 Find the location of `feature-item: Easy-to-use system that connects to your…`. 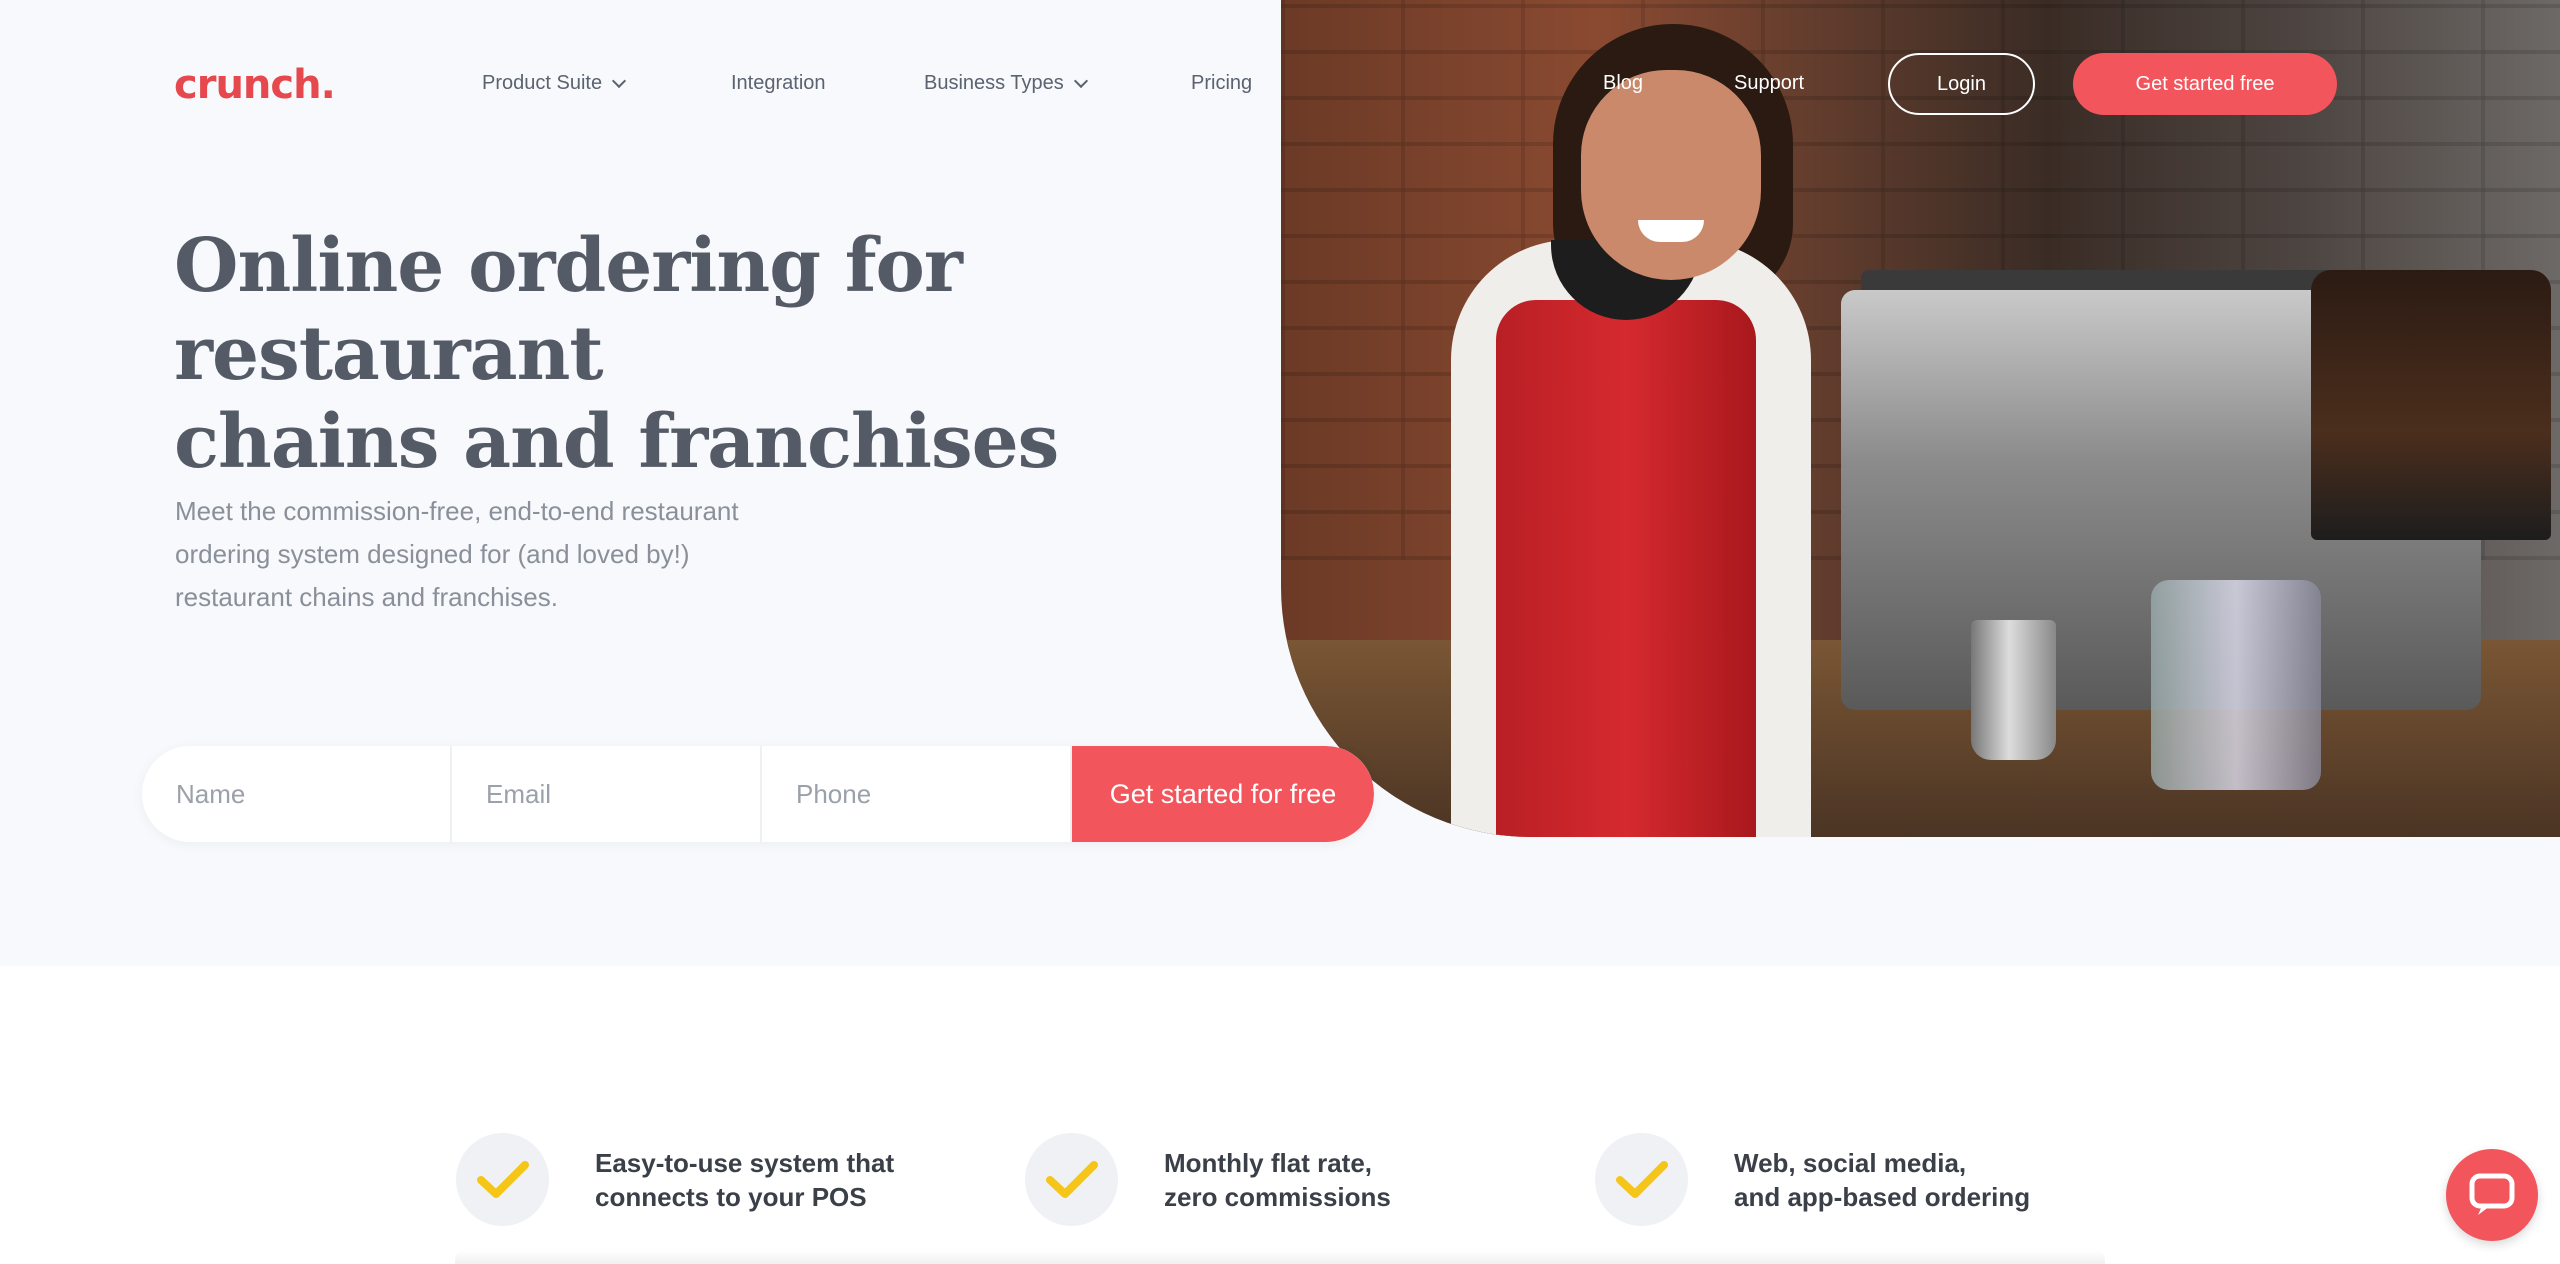

feature-item: Easy-to-use system that connects to your… is located at coordinates (735, 1179).